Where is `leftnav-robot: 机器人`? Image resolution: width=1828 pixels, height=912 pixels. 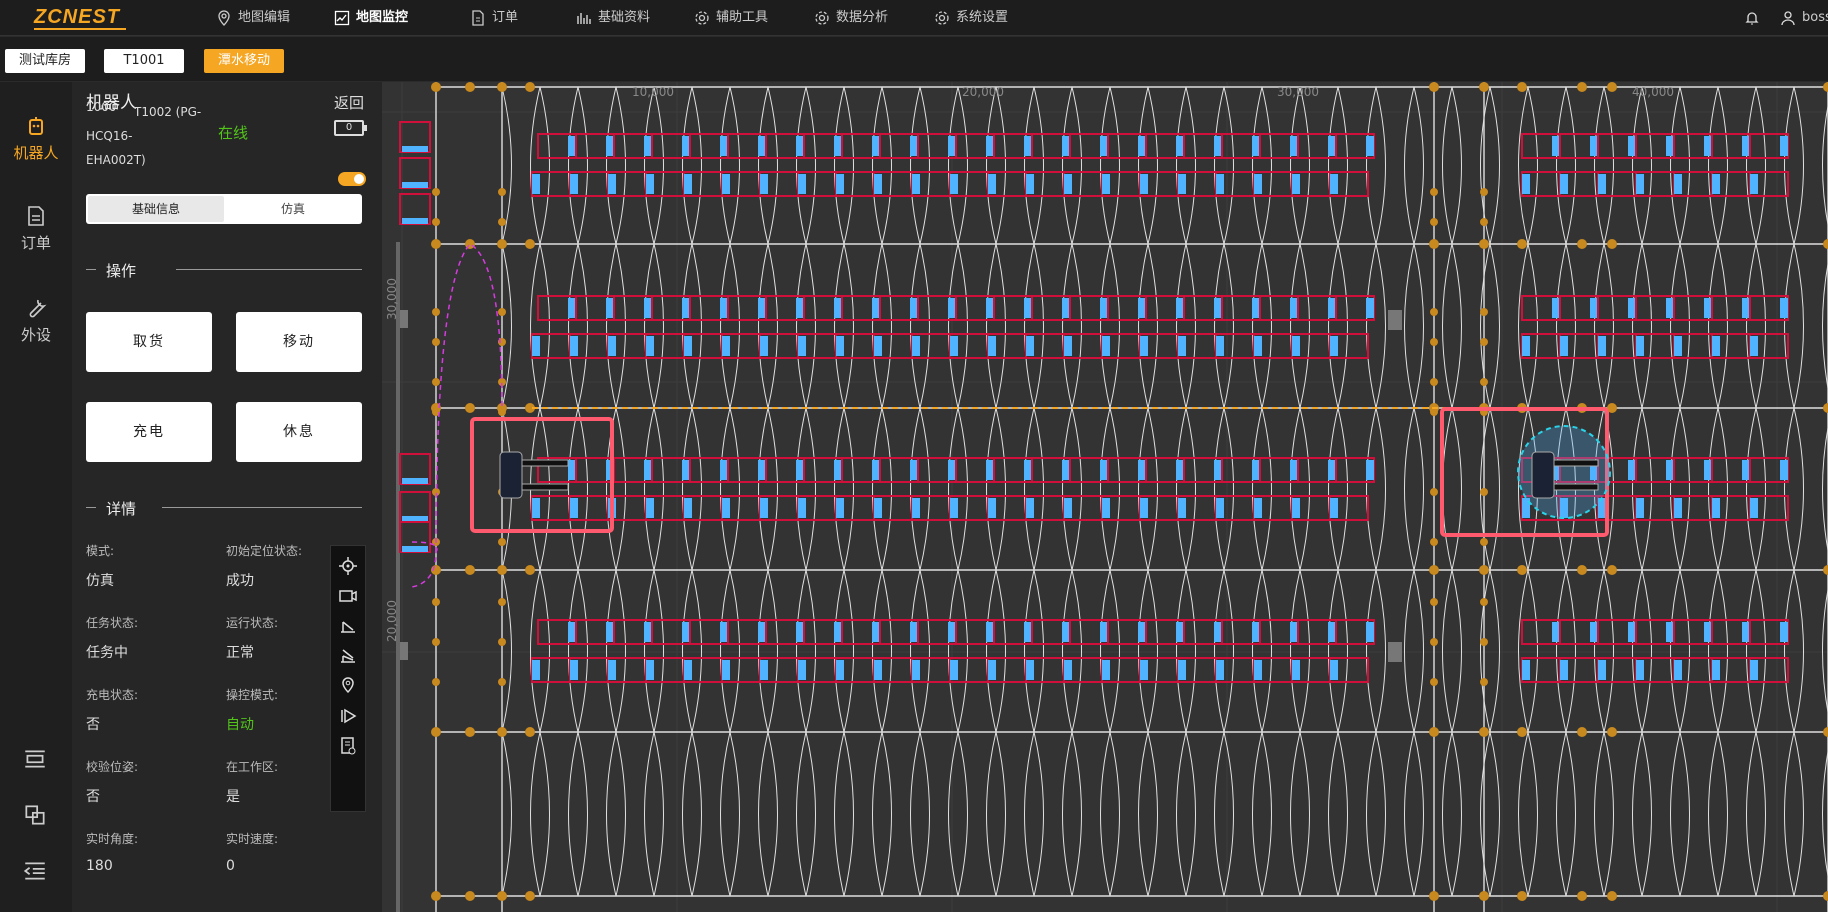
leftnav-robot: 机器人 is located at coordinates (36, 138).